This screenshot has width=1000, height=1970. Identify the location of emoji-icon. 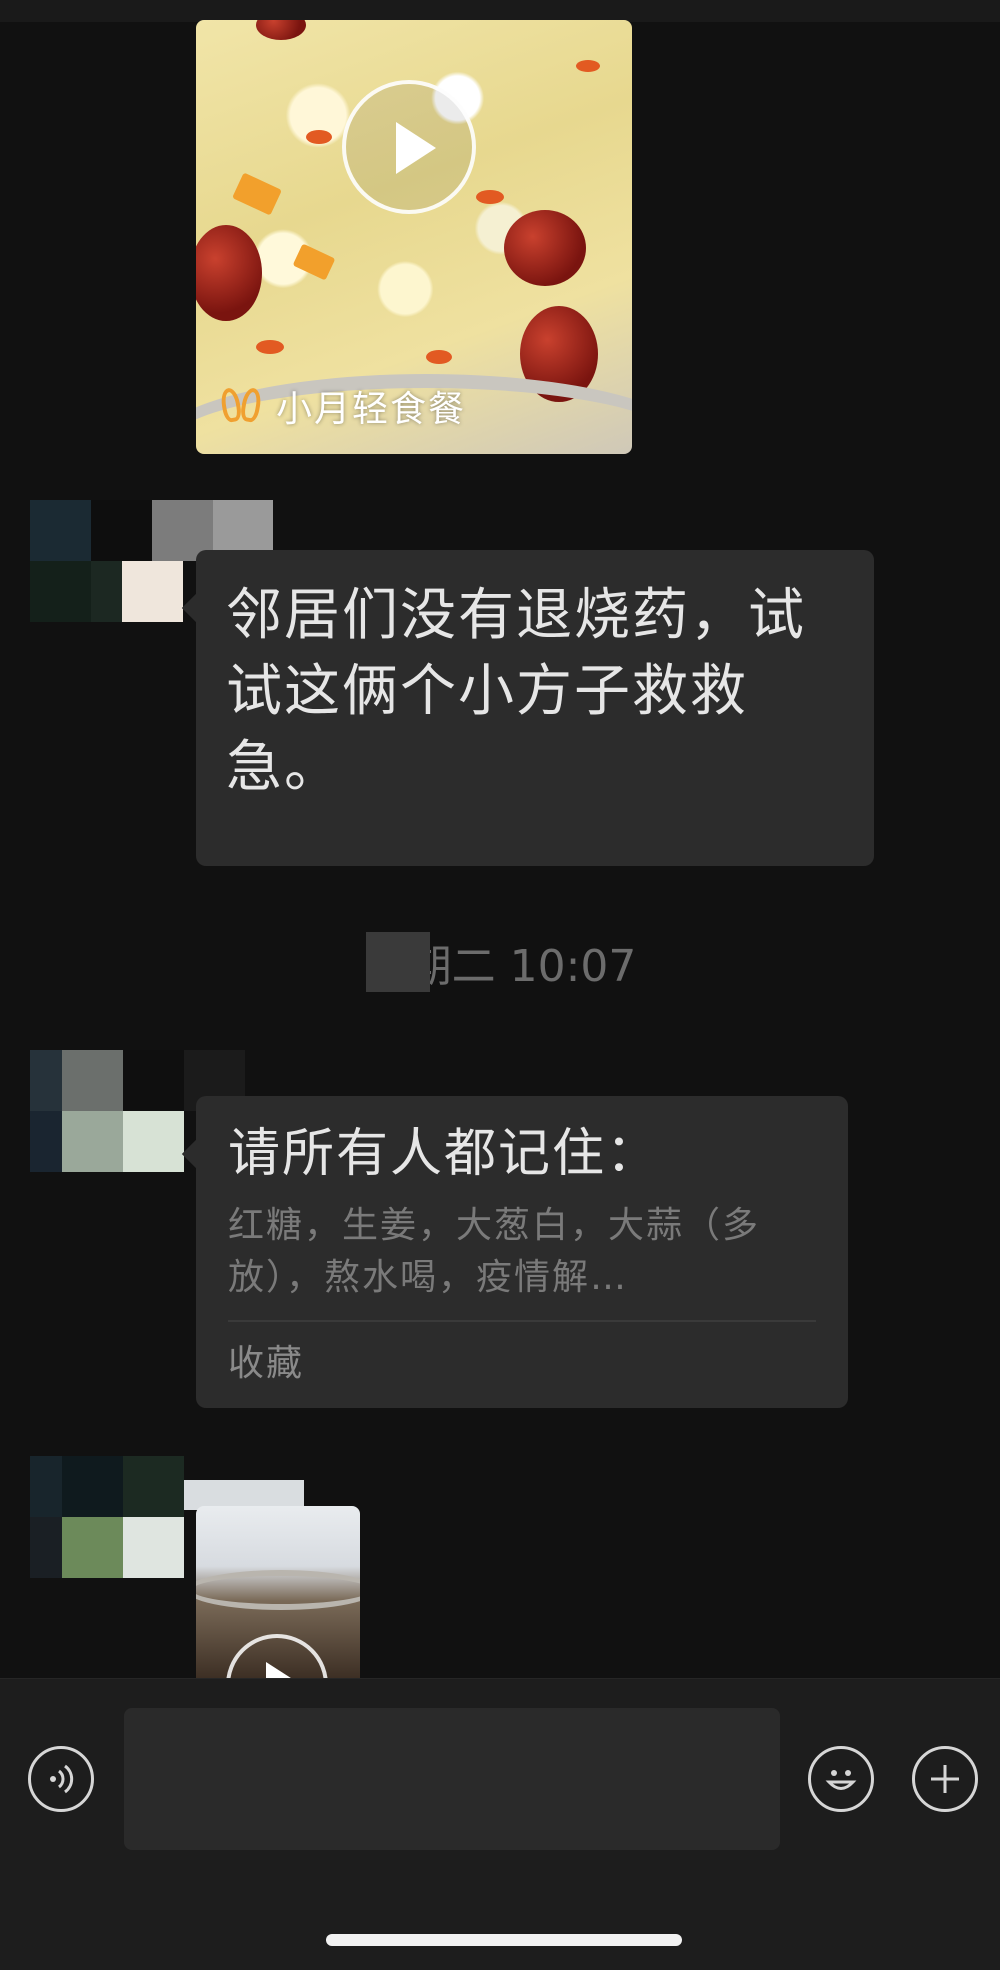
(841, 1779).